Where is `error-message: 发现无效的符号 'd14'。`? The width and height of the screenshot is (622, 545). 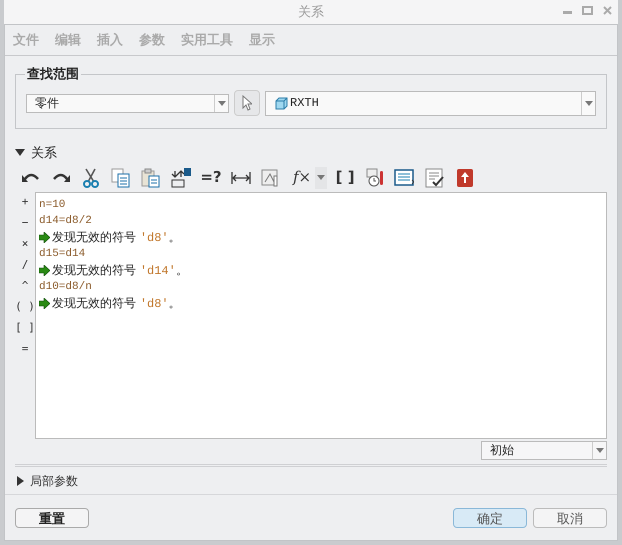 error-message: 发现无效的符号 'd14'。 is located at coordinates (120, 270).